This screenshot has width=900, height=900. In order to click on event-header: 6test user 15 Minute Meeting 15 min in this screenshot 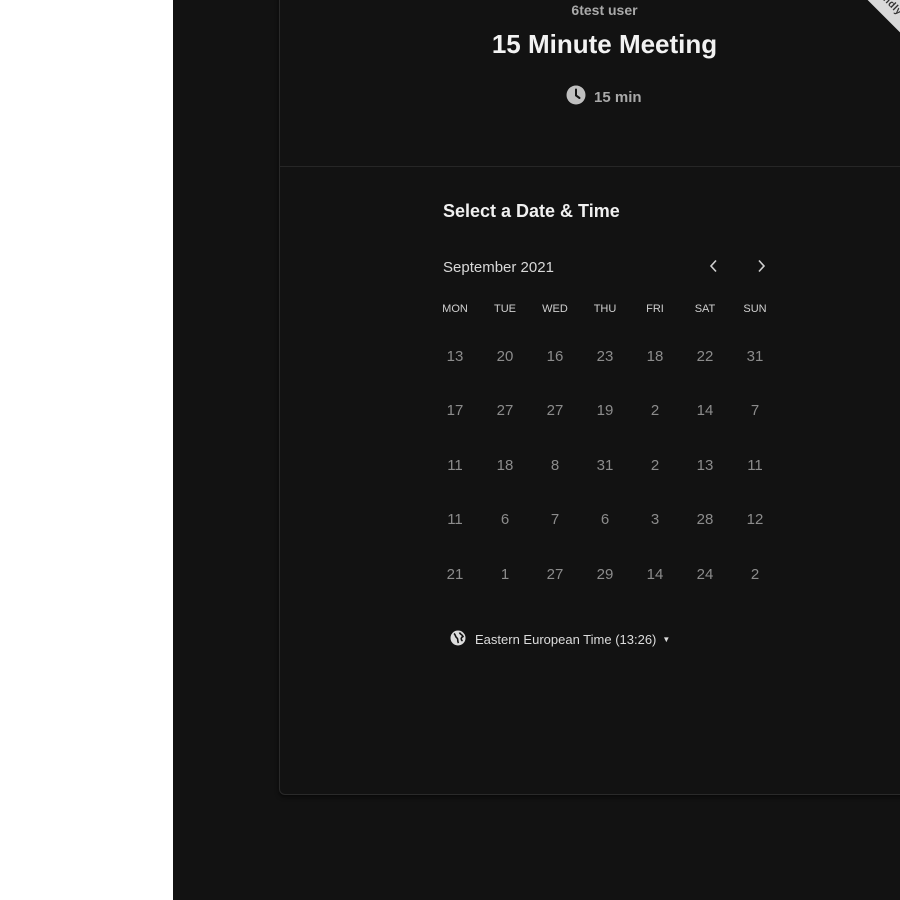, I will do `click(590, 83)`.